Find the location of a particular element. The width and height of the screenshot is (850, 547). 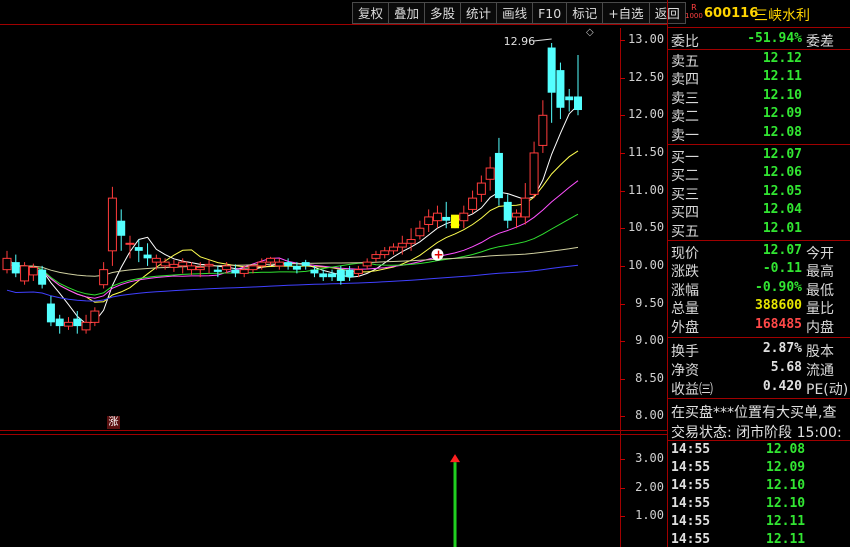

main-chart-bottom-border is located at coordinates (334, 430).